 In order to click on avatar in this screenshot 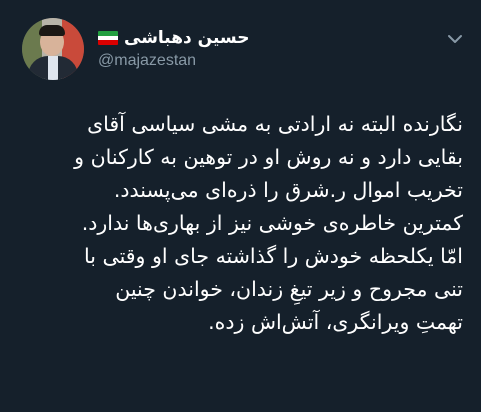, I will do `click(53, 49)`.